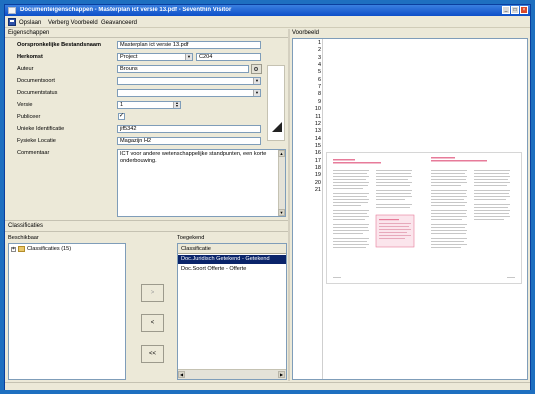  What do you see at coordinates (515, 10) in the screenshot?
I see `maximize-button: □` at bounding box center [515, 10].